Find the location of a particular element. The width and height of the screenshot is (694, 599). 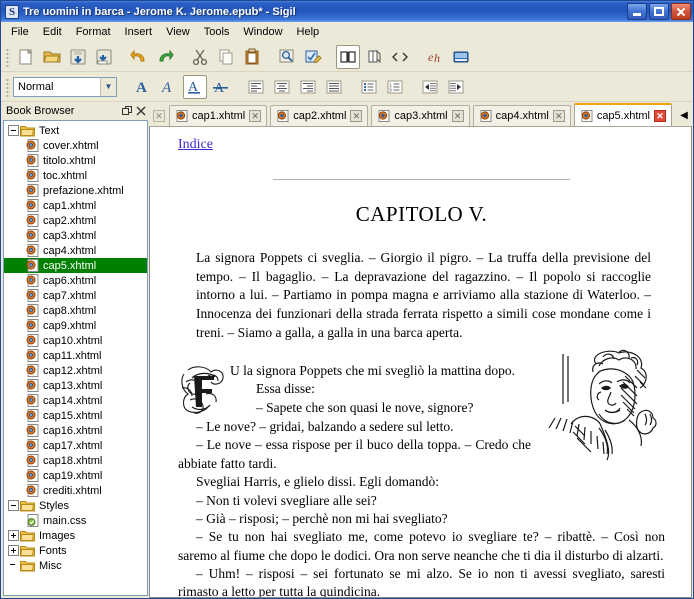

tree-folder-images: Images is located at coordinates (75, 535).